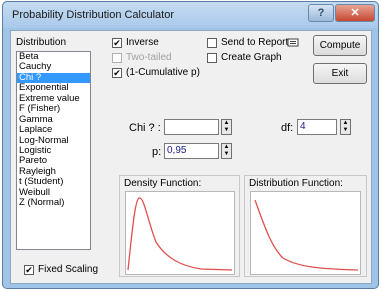 This screenshot has width=382, height=293. Describe the element at coordinates (293, 42) in the screenshot. I see `report-icon` at that location.